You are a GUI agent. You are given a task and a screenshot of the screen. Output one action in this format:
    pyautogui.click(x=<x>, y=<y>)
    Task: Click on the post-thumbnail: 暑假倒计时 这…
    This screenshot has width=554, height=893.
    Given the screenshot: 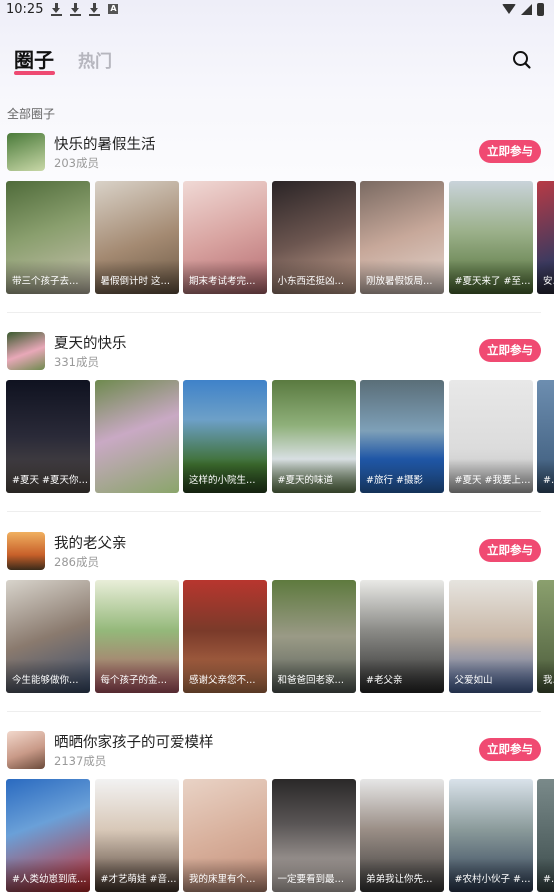 What is the action you would take?
    pyautogui.click(x=136, y=237)
    